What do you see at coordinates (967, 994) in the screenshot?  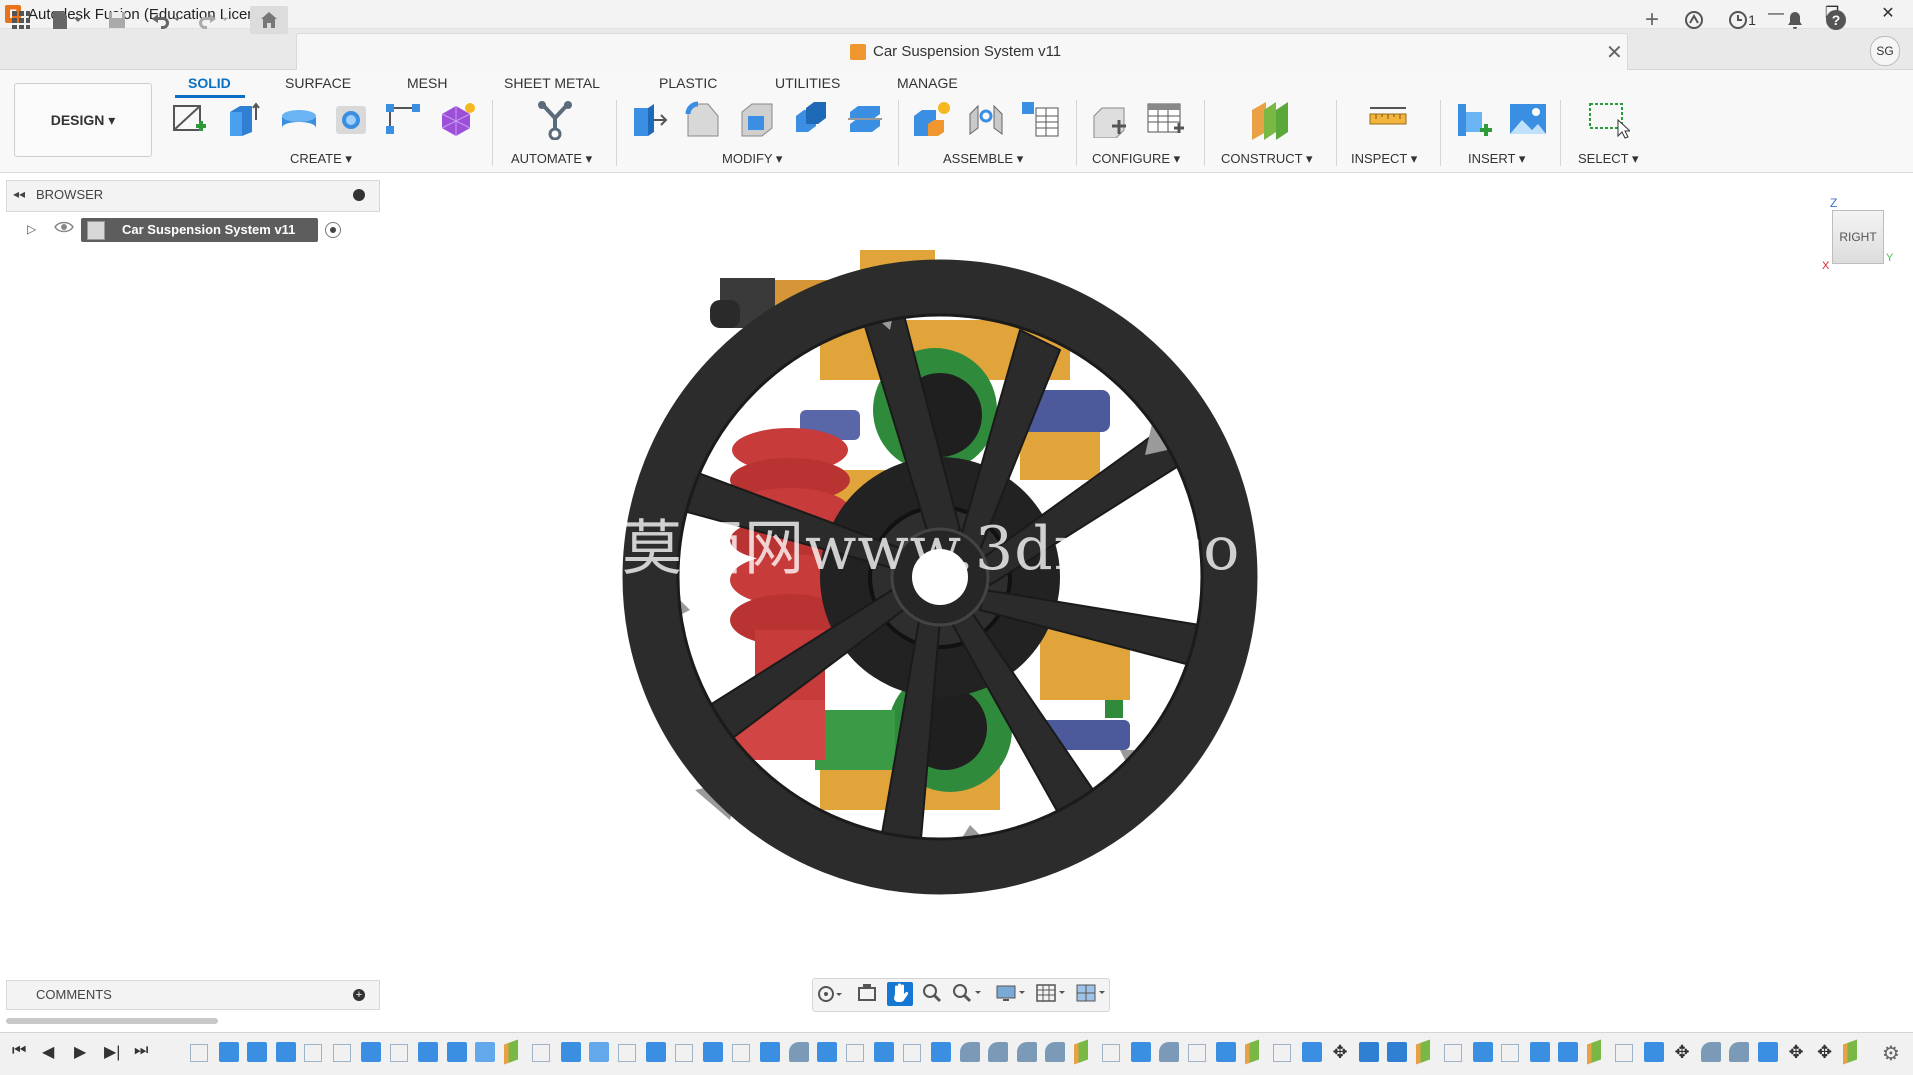 I see `fit-zoom-icon` at bounding box center [967, 994].